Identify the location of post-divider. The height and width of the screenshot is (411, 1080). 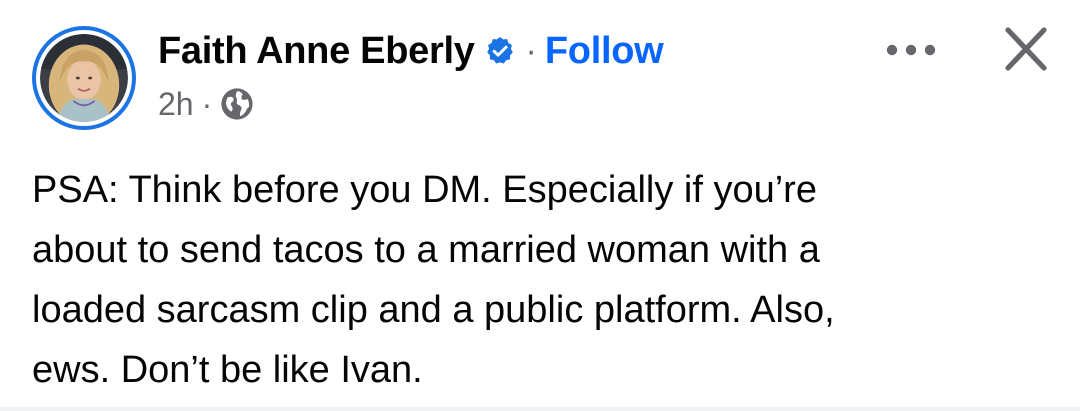
(540, 409).